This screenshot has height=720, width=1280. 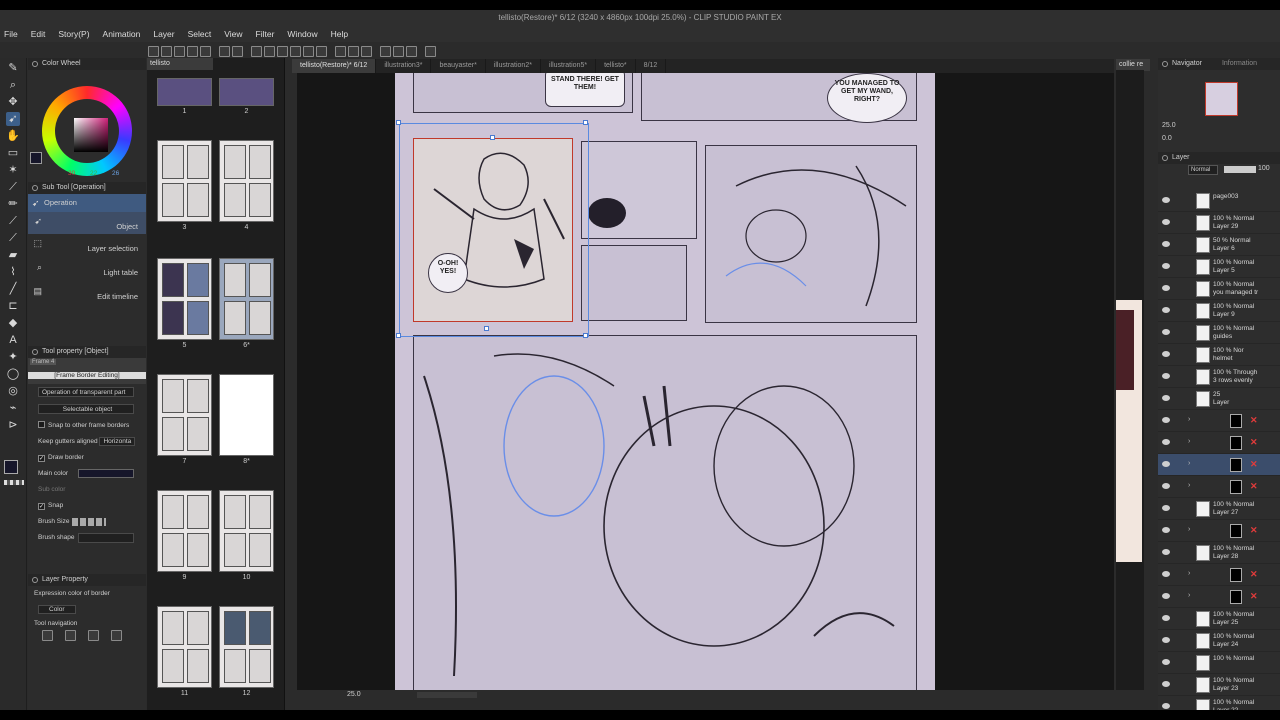 What do you see at coordinates (585, 335) in the screenshot?
I see `handle-br` at bounding box center [585, 335].